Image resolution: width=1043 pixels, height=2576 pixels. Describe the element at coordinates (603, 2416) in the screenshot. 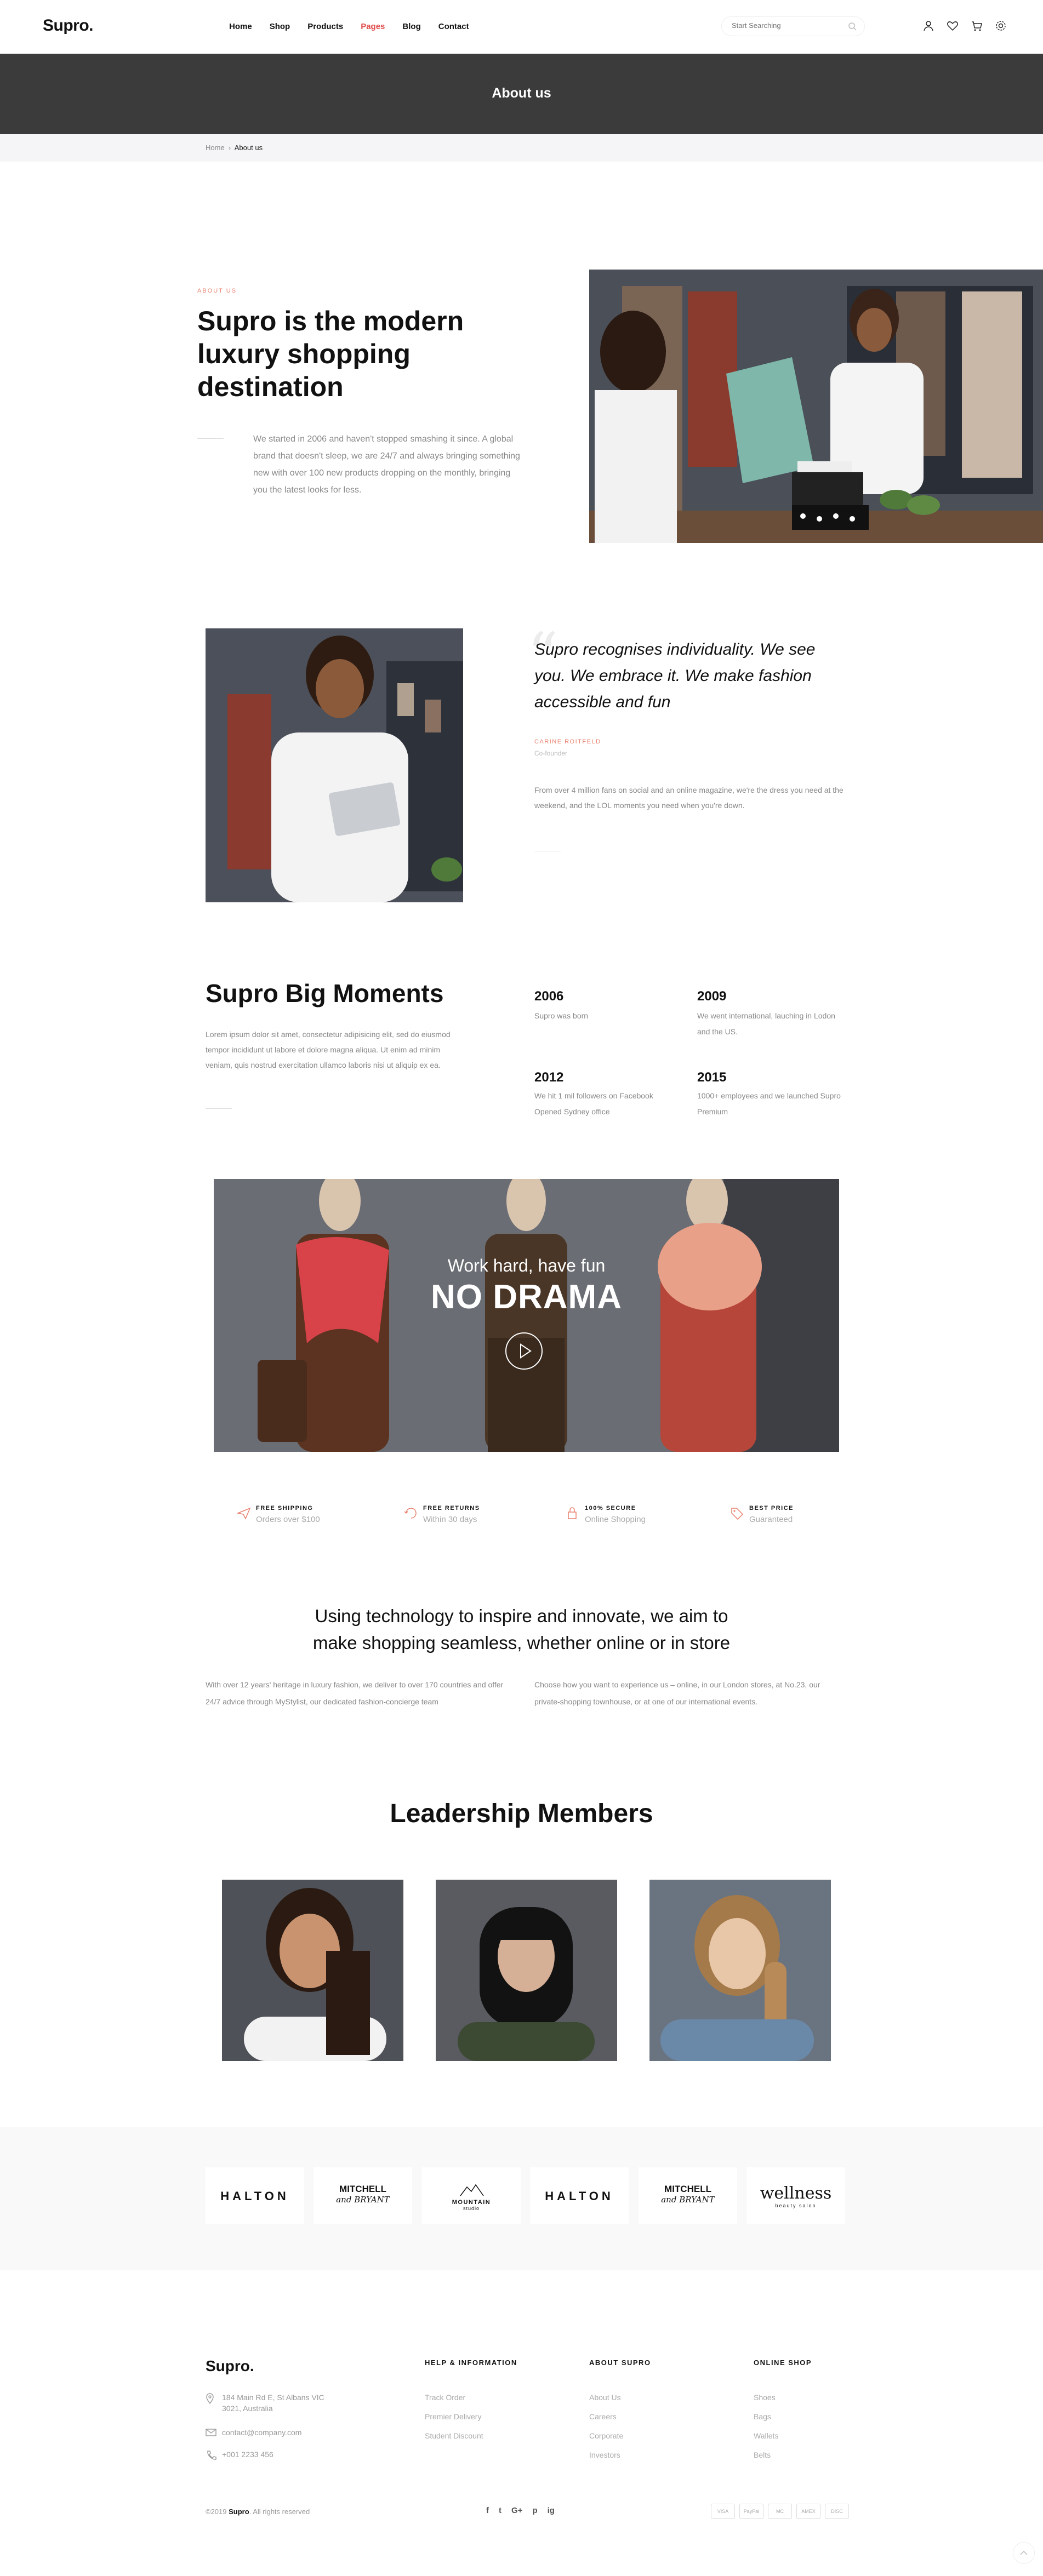

I see `footer-link: Careers` at that location.